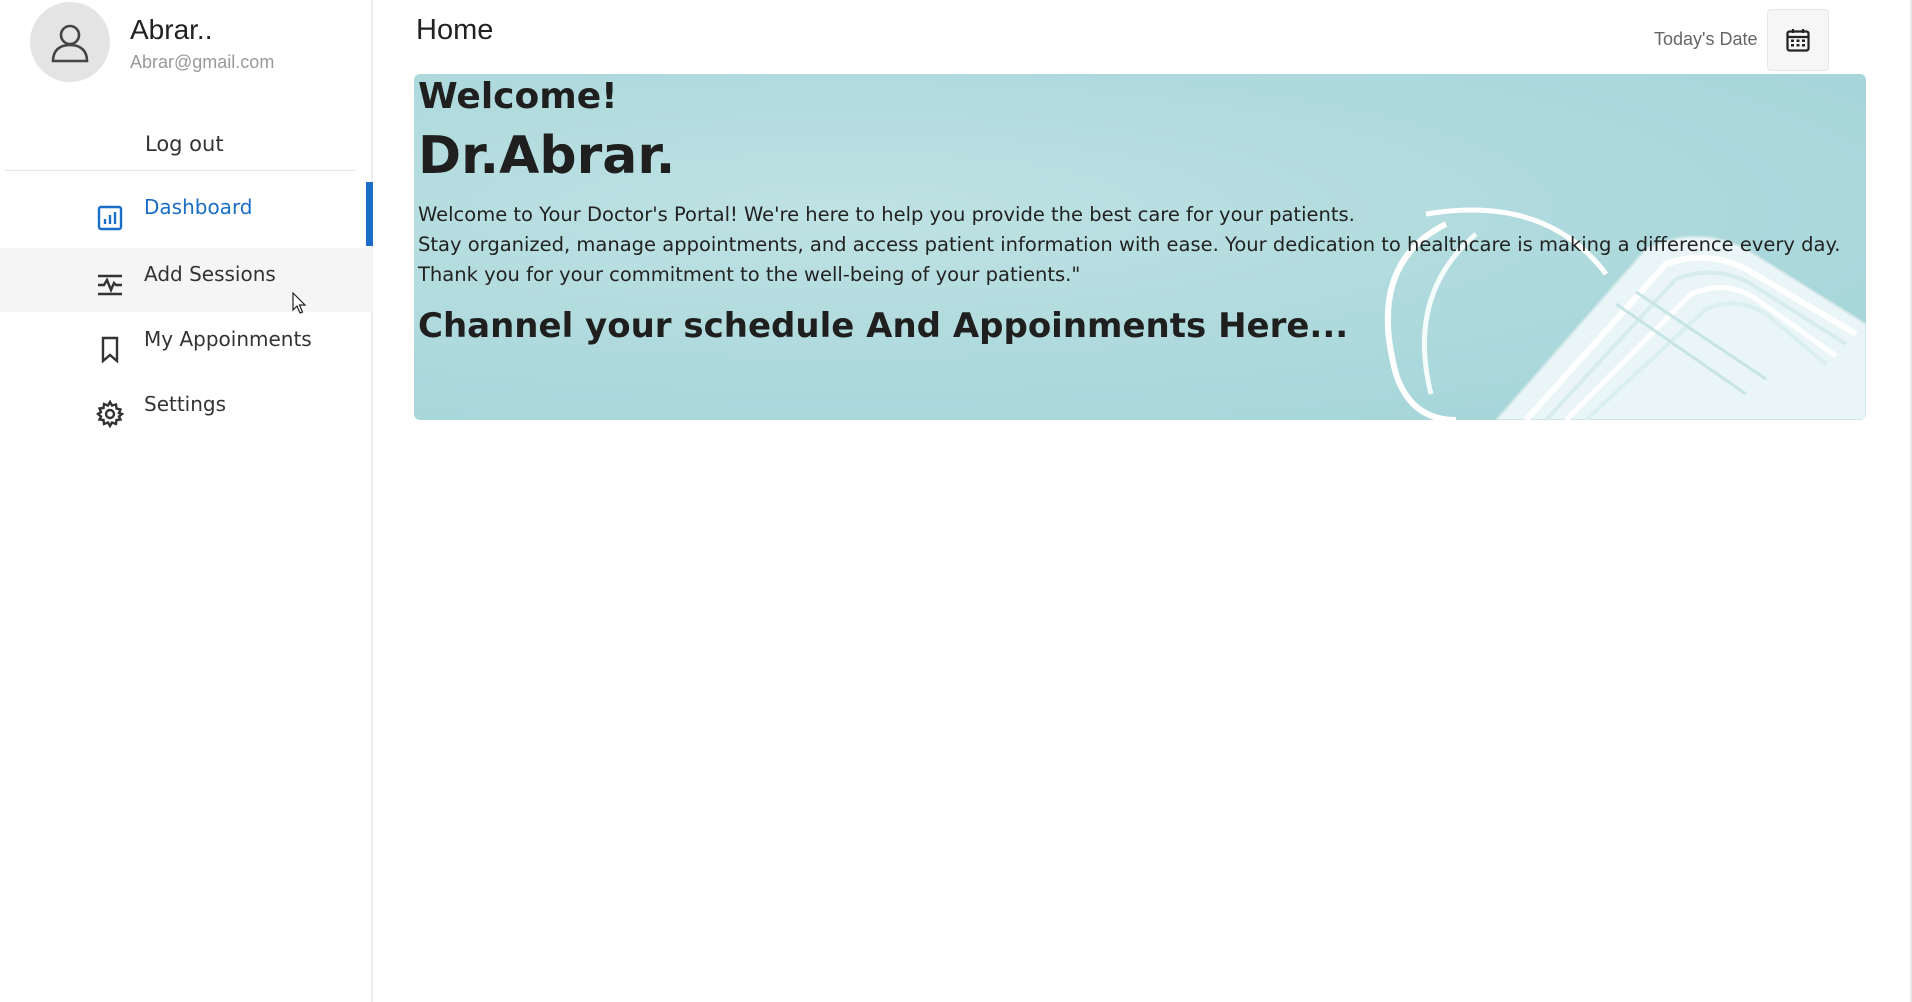 The width and height of the screenshot is (1912, 1002). Describe the element at coordinates (110, 285) in the screenshot. I see `sessions-icon` at that location.